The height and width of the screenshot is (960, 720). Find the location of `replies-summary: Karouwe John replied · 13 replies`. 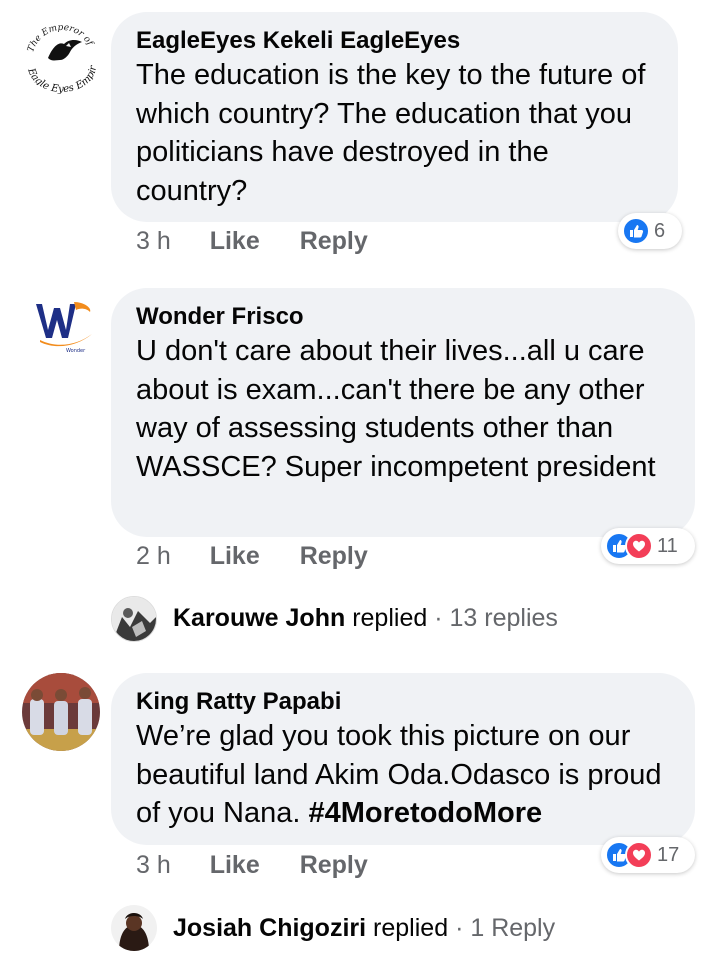

replies-summary: Karouwe John replied · 13 replies is located at coordinates (365, 618).